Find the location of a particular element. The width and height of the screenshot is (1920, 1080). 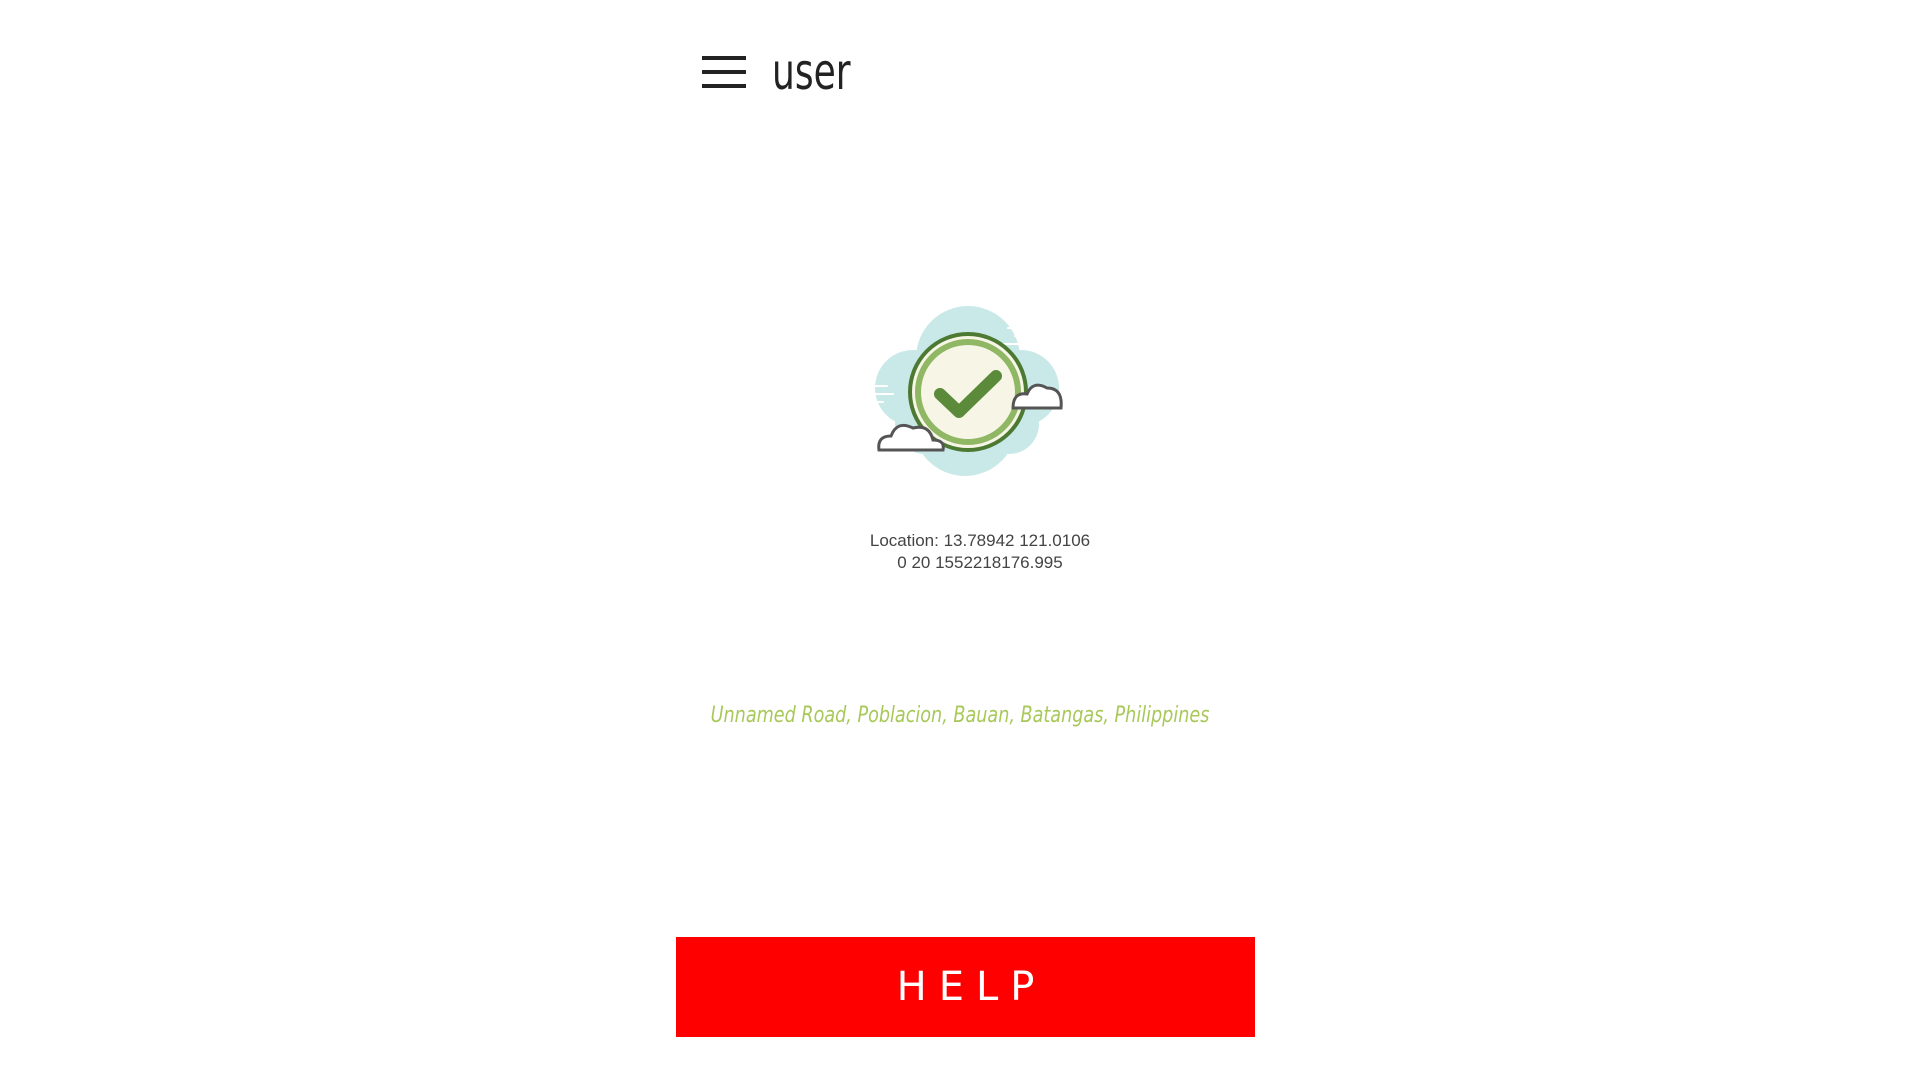

location-coordinates: Location: 13.78942 121.0106 is located at coordinates (980, 540).